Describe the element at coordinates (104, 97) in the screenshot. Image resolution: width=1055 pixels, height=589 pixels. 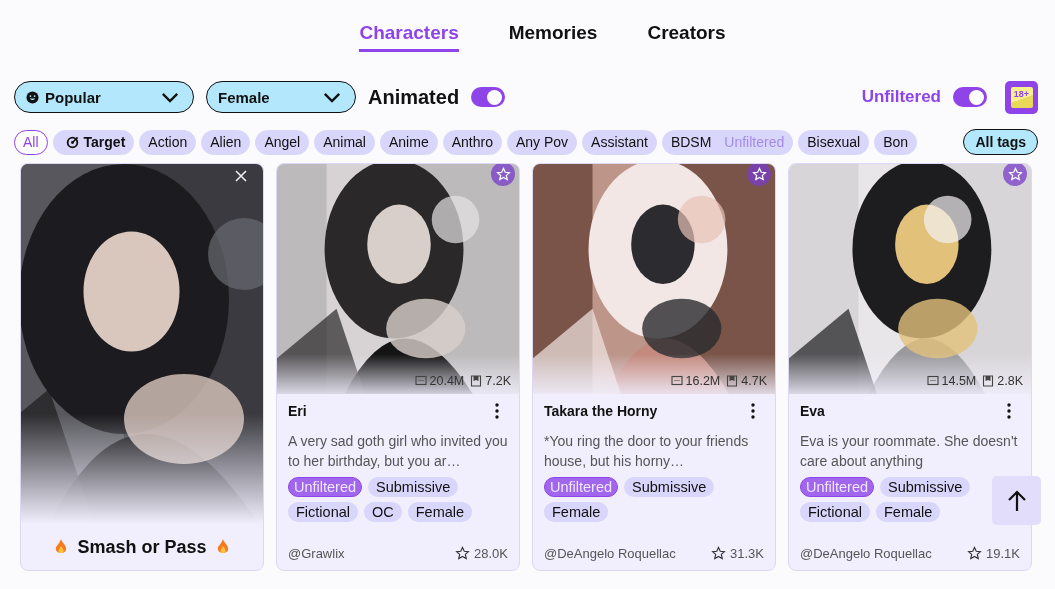
I see `sort-dropdown: Popular` at that location.